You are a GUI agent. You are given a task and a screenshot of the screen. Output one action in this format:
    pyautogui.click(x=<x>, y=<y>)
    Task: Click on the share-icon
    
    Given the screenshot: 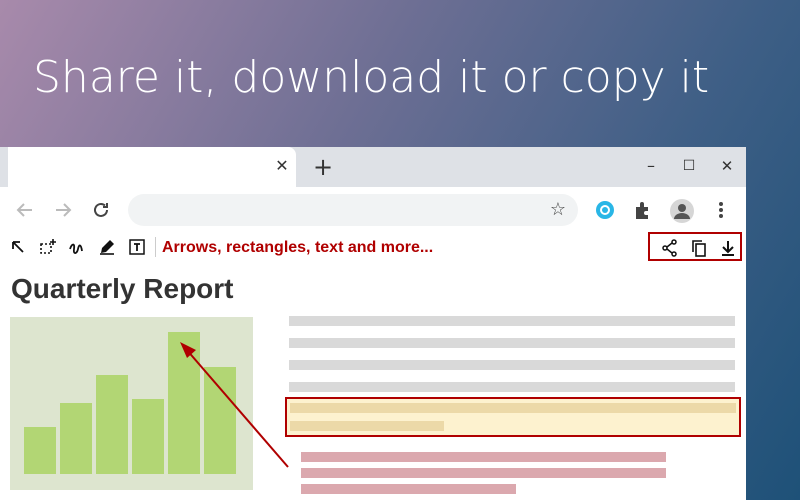 What is the action you would take?
    pyautogui.click(x=670, y=248)
    